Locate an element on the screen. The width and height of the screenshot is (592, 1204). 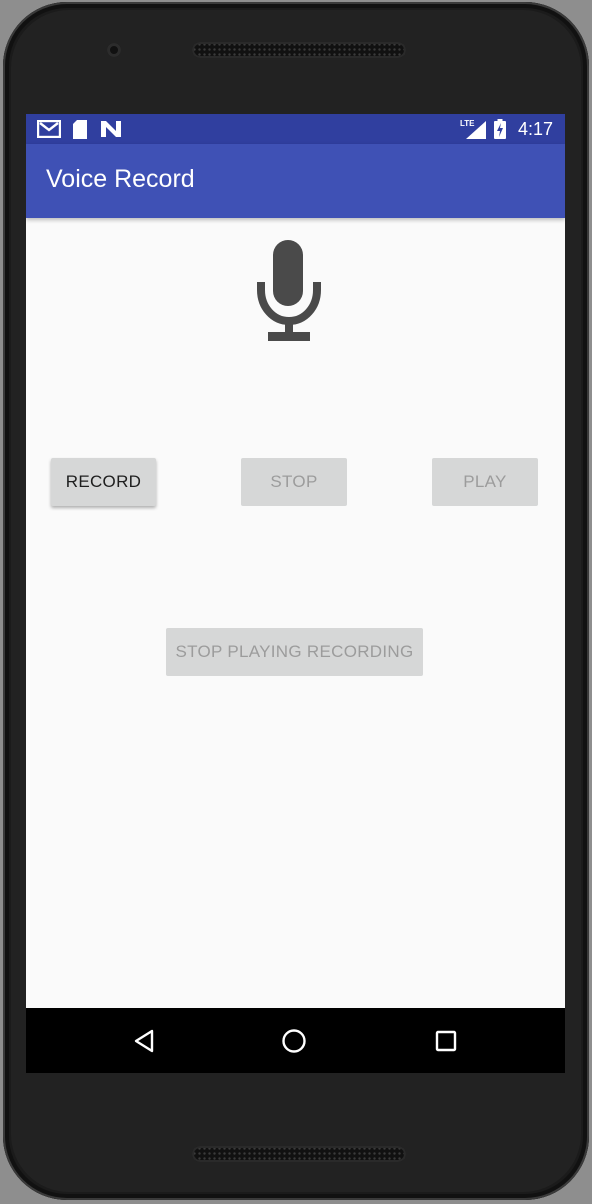
navigation-bar is located at coordinates (295, 1040).